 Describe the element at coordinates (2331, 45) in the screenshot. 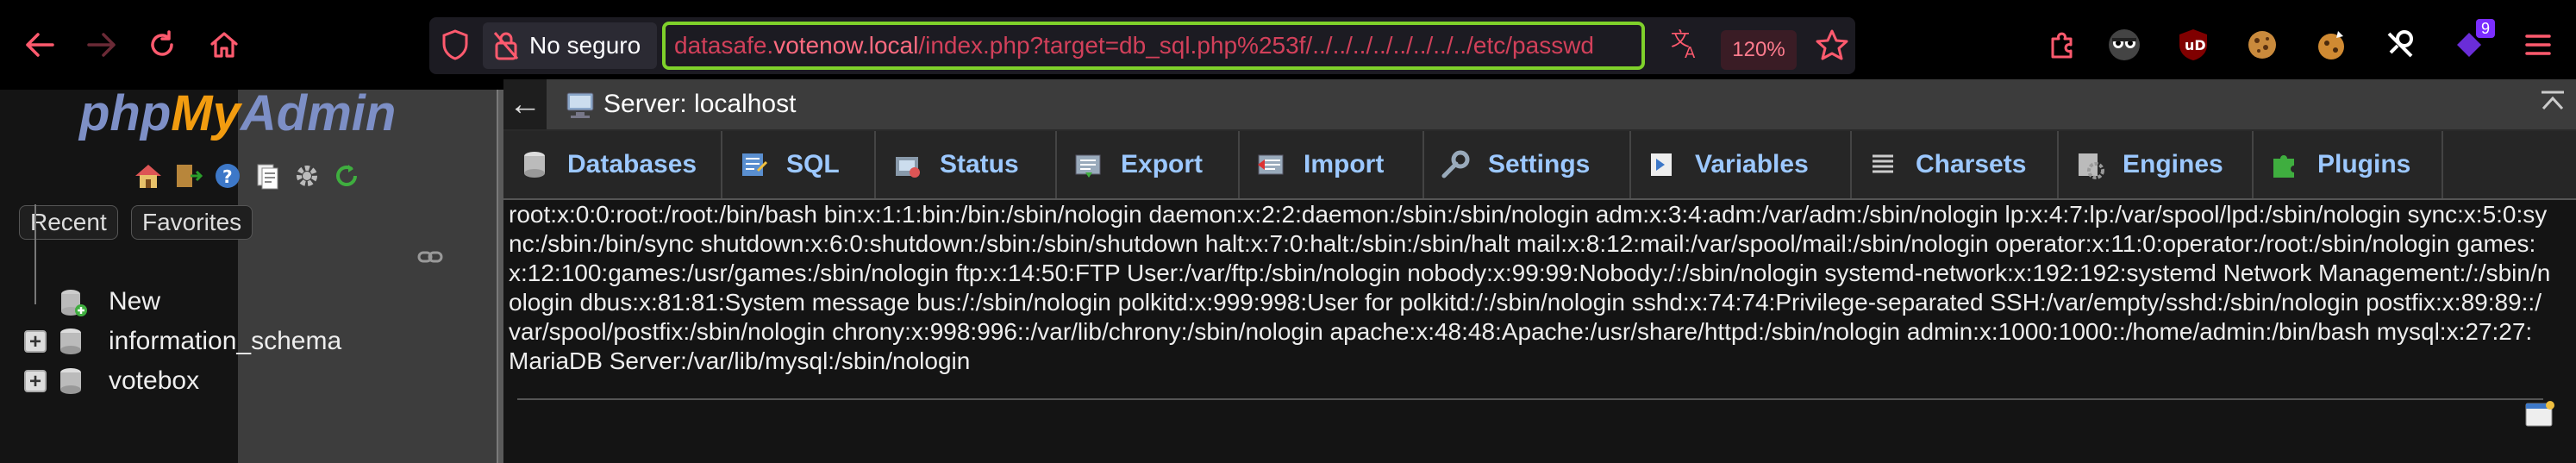

I see `cookie-manager-icon` at that location.